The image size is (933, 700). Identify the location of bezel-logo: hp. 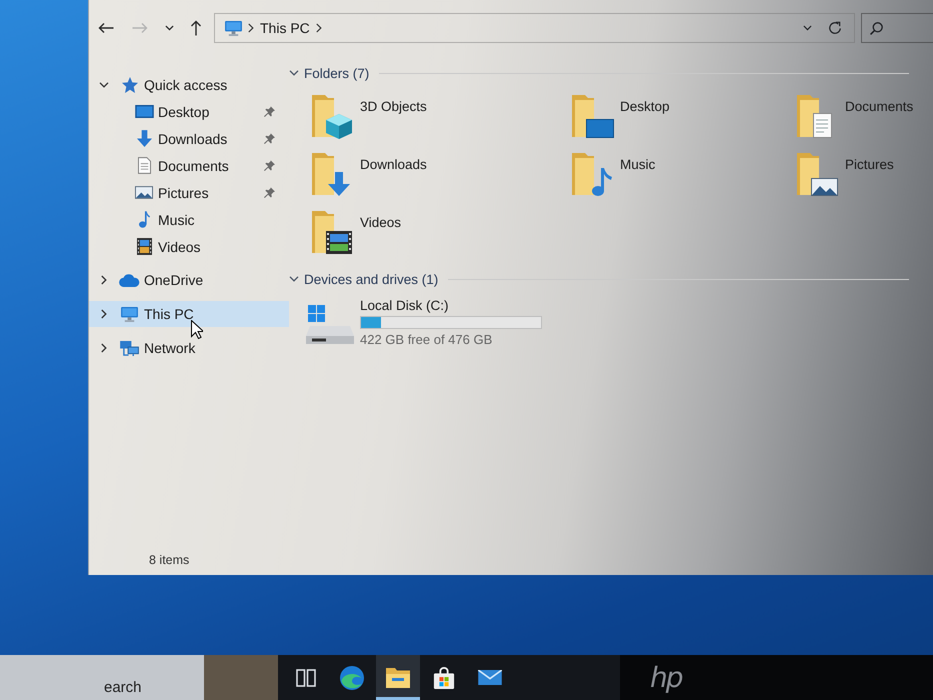
(666, 677).